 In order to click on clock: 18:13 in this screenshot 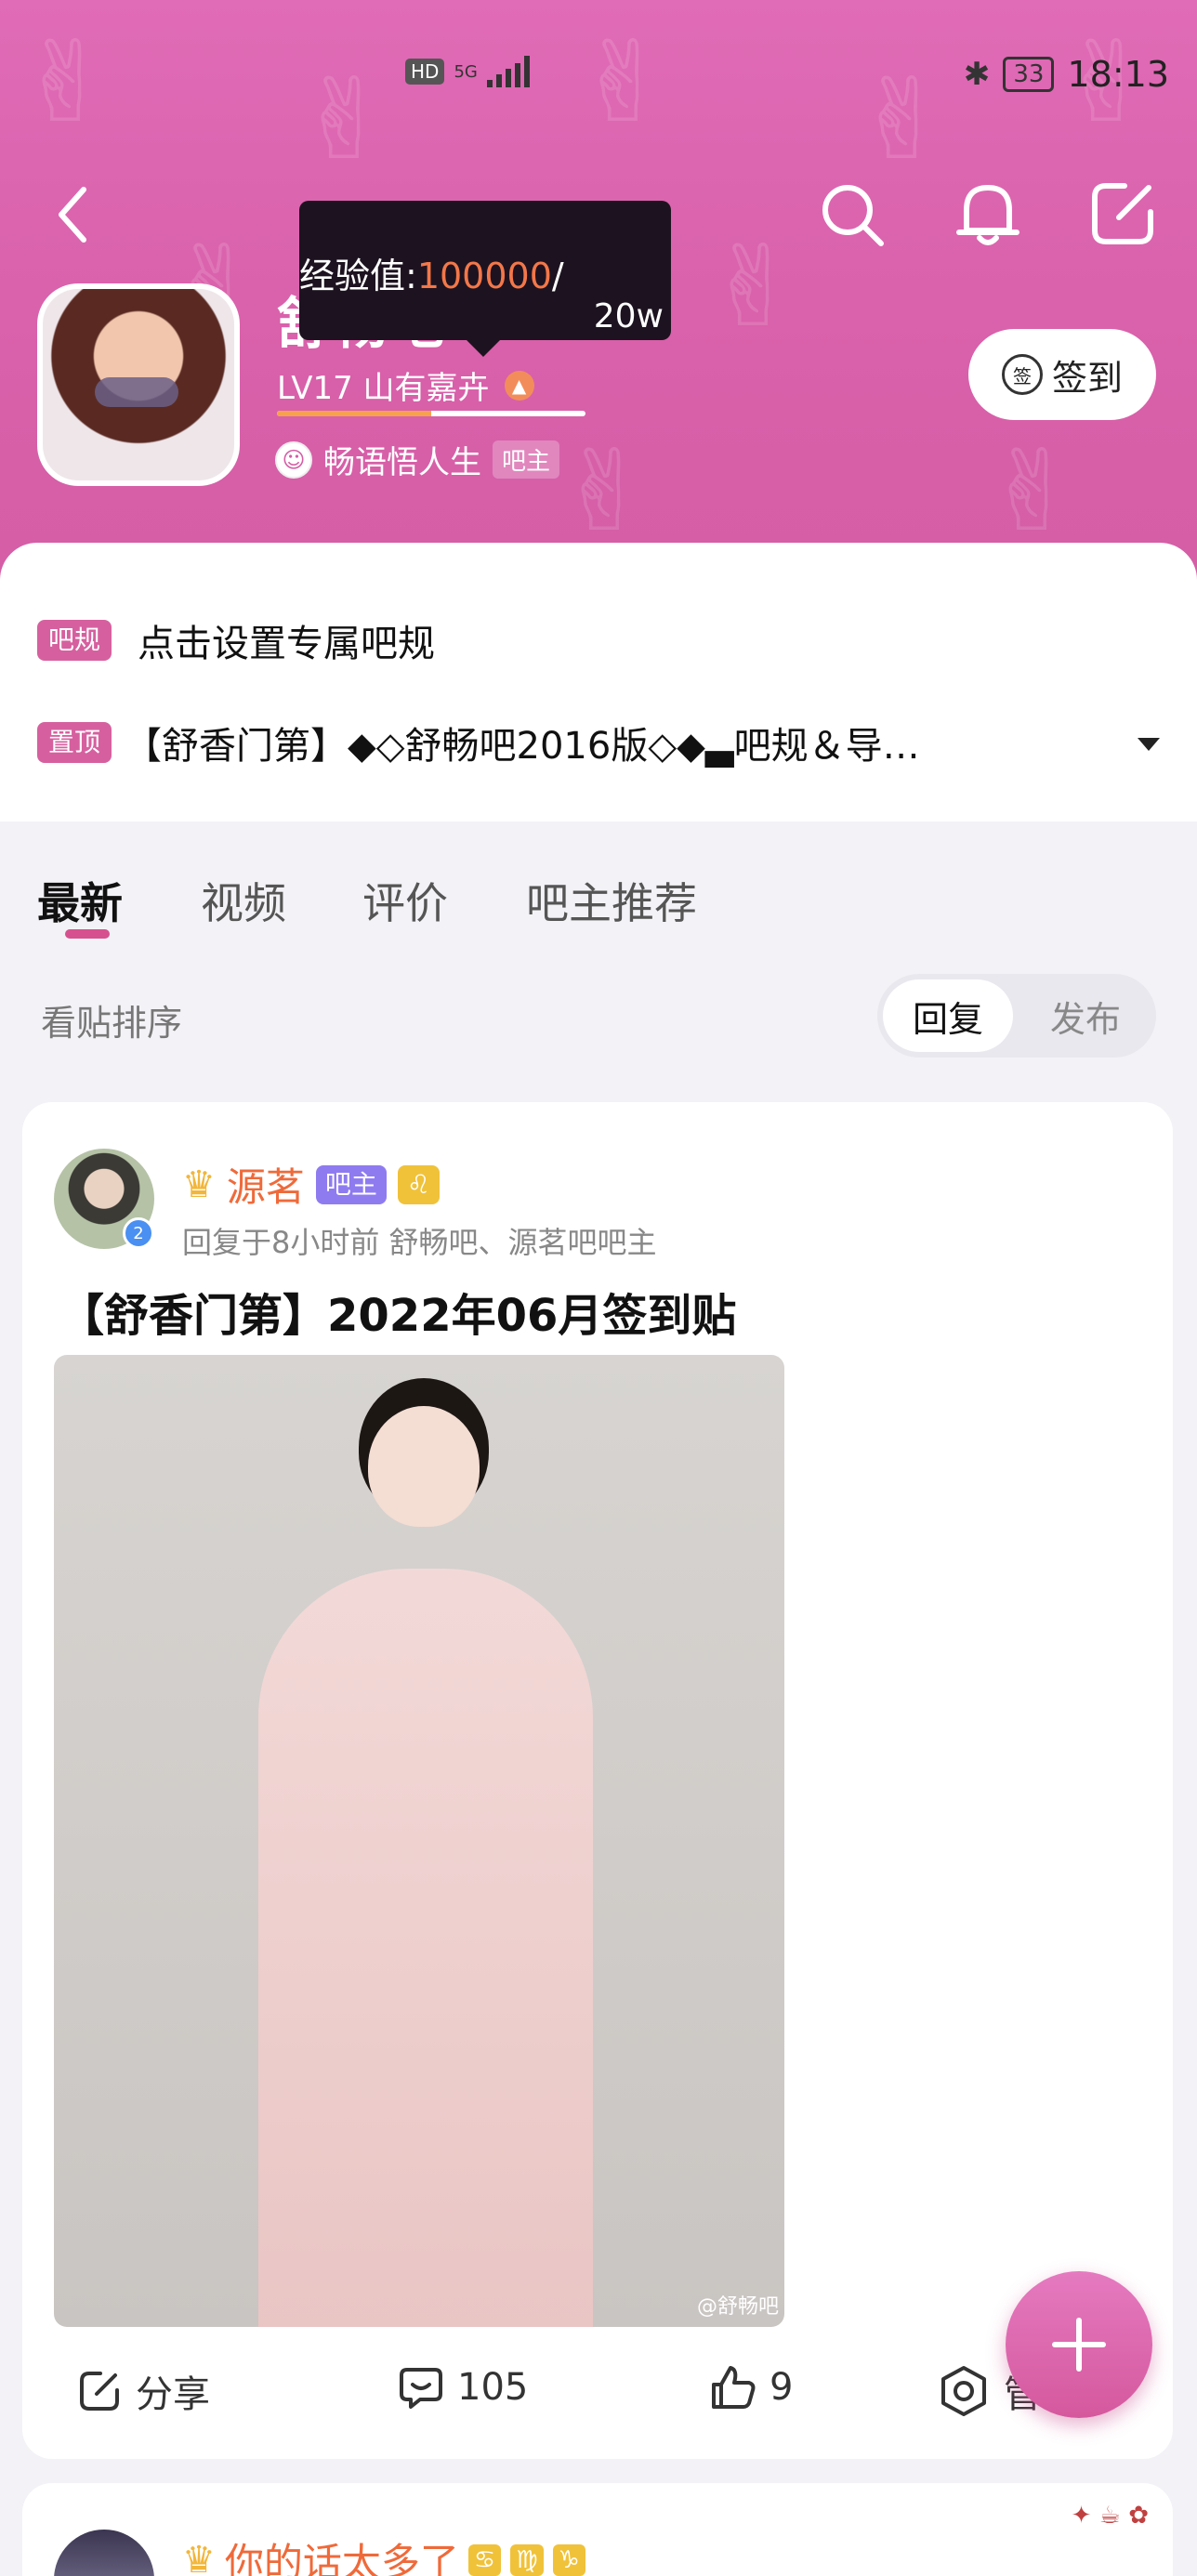, I will do `click(1118, 74)`.